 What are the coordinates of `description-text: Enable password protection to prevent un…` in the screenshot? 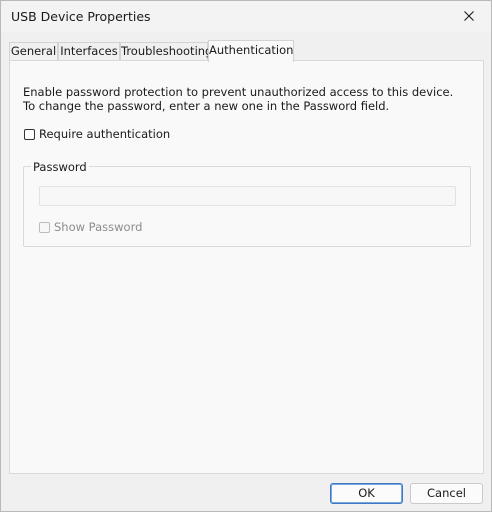 It's located at (238, 99).